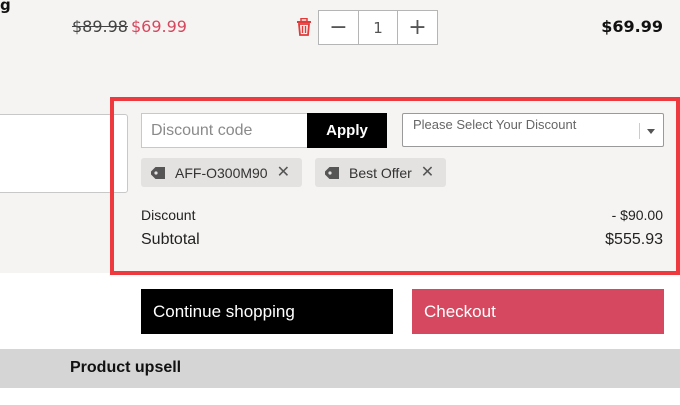  Describe the element at coordinates (100, 26) in the screenshot. I see `original-price: $89.98` at that location.